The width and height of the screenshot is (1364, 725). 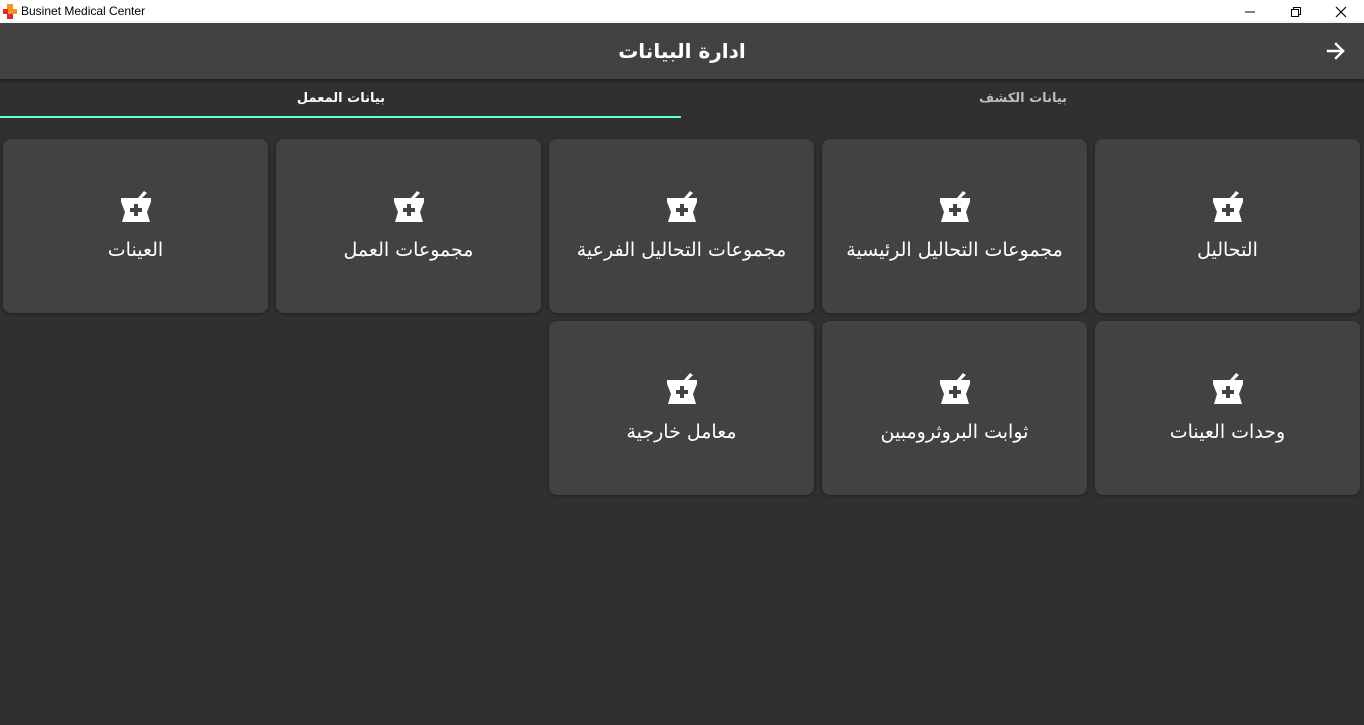 I want to click on app-logo-icon, so click(x=10, y=11).